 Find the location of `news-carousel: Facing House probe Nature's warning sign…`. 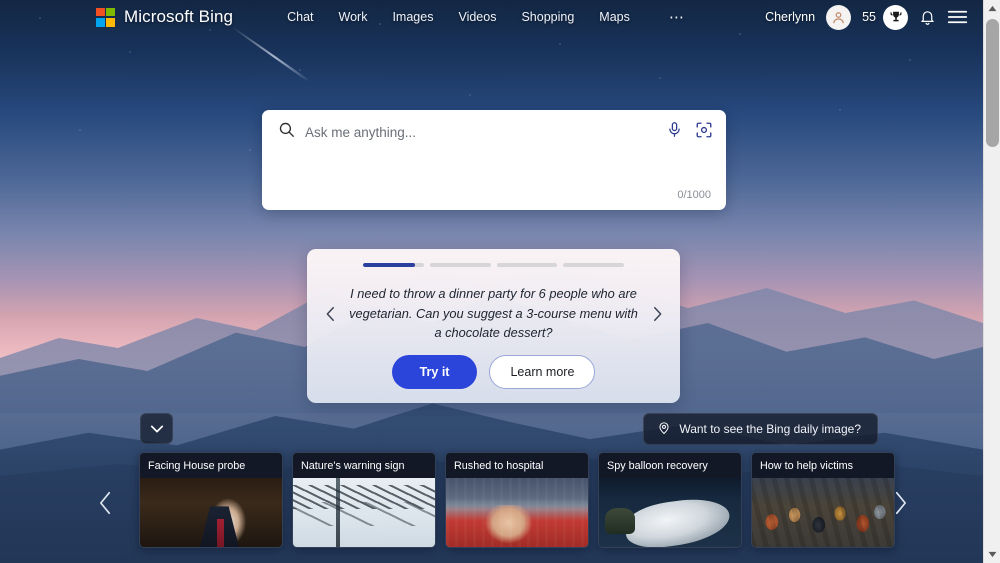

news-carousel: Facing House probe Nature's warning sign… is located at coordinates (517, 500).